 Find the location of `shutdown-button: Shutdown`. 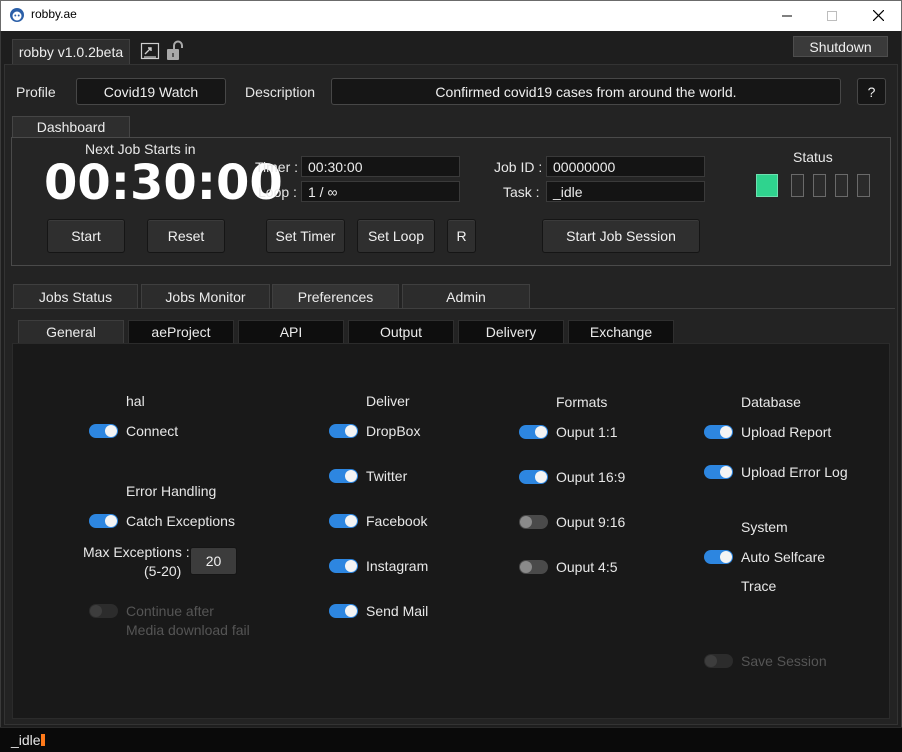

shutdown-button: Shutdown is located at coordinates (840, 46).